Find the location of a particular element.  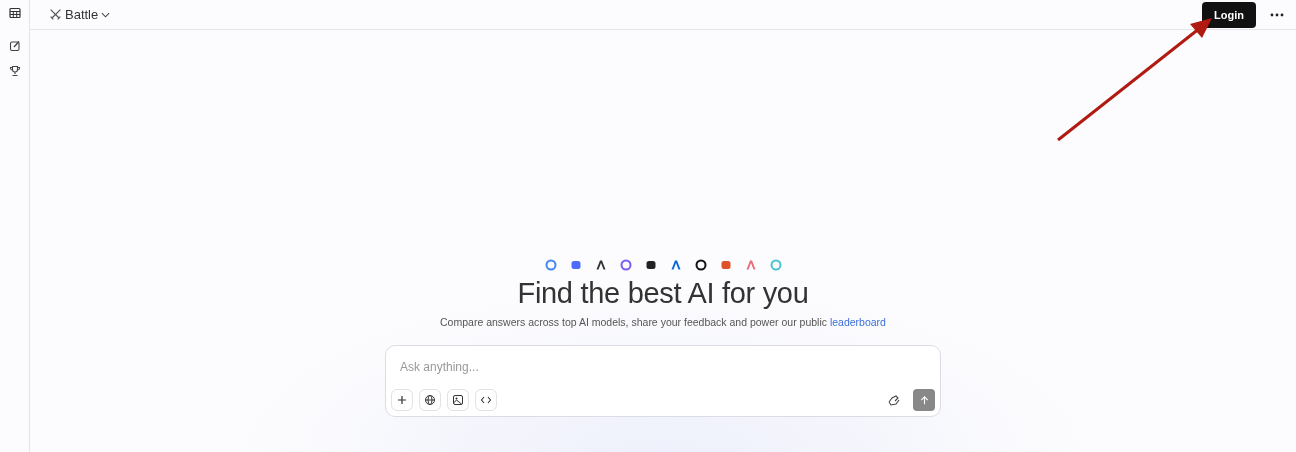

more-icon is located at coordinates (1277, 14).